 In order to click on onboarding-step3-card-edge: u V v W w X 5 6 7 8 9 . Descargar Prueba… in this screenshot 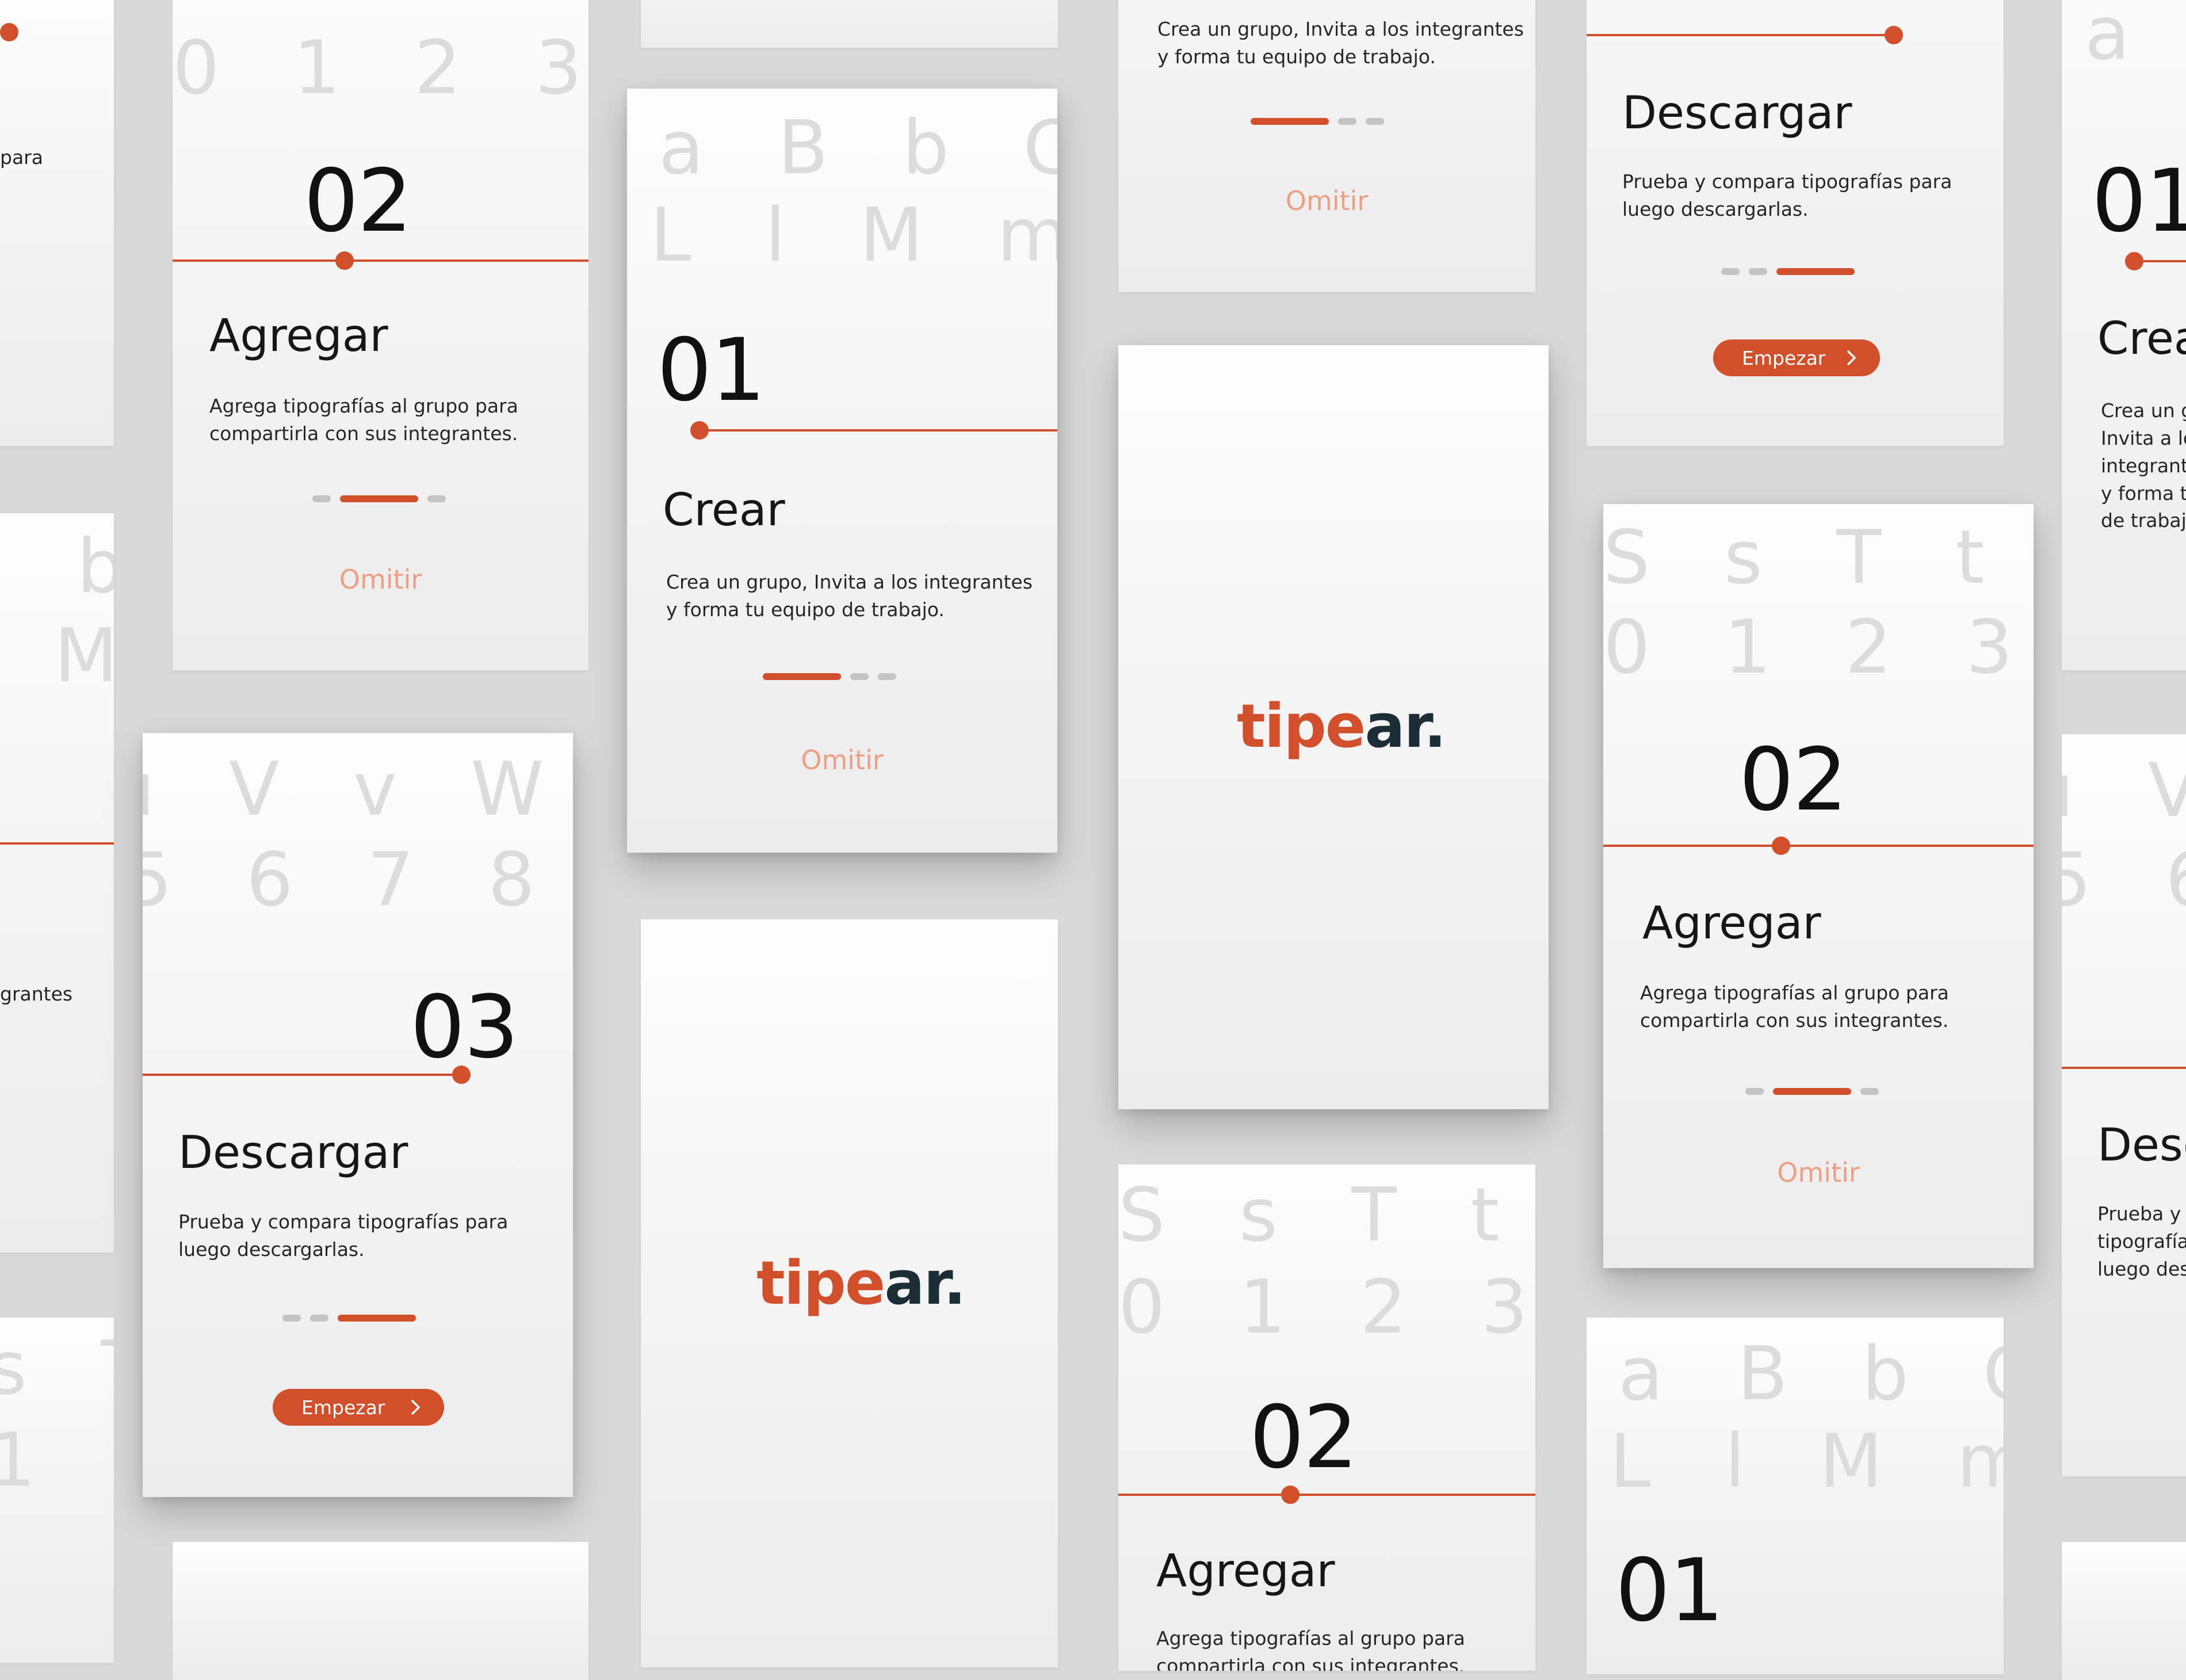, I will do `click(2124, 1105)`.